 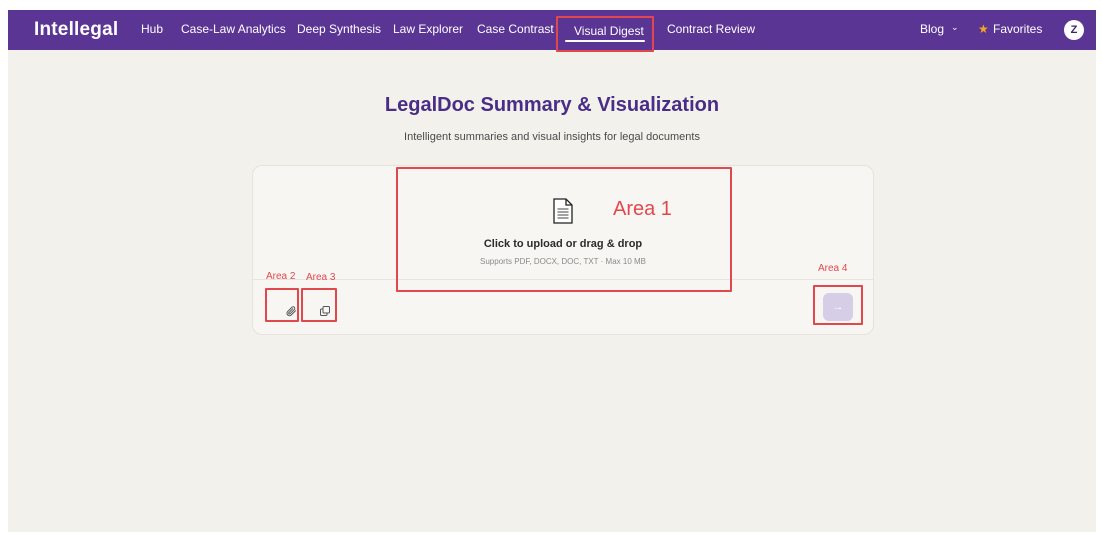 I want to click on highlight-visual-digest, so click(x=605, y=34).